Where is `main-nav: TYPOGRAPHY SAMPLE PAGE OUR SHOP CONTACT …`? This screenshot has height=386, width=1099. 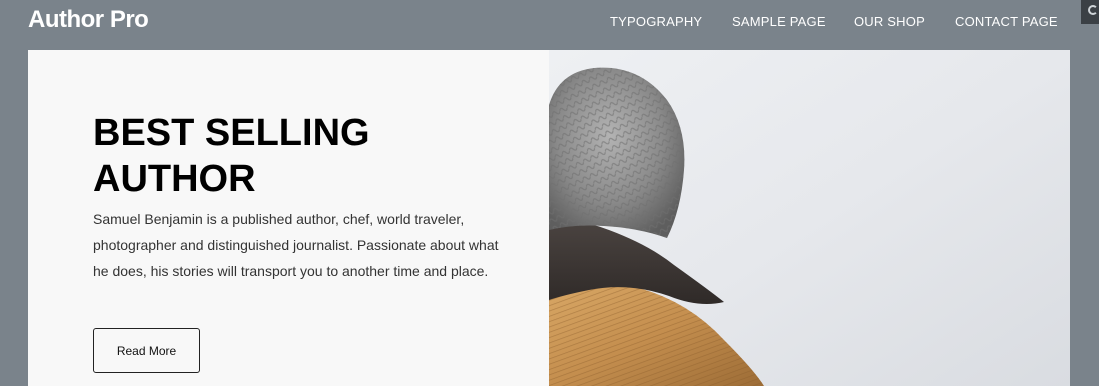 main-nav: TYPOGRAPHY SAMPLE PAGE OUR SHOP CONTACT … is located at coordinates (549, 24).